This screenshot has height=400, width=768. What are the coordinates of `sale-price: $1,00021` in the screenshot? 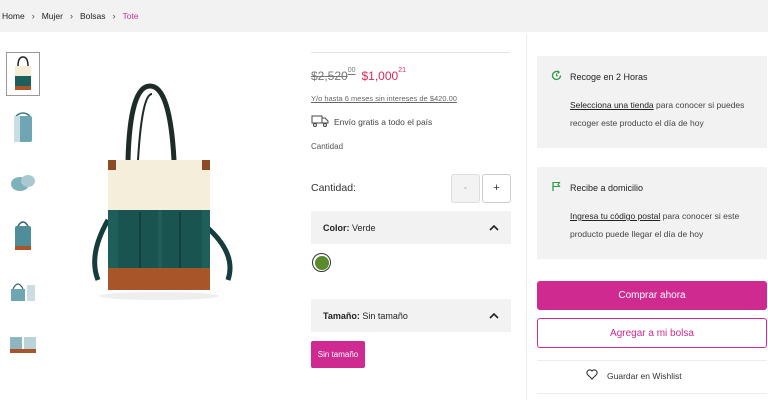 It's located at (384, 75).